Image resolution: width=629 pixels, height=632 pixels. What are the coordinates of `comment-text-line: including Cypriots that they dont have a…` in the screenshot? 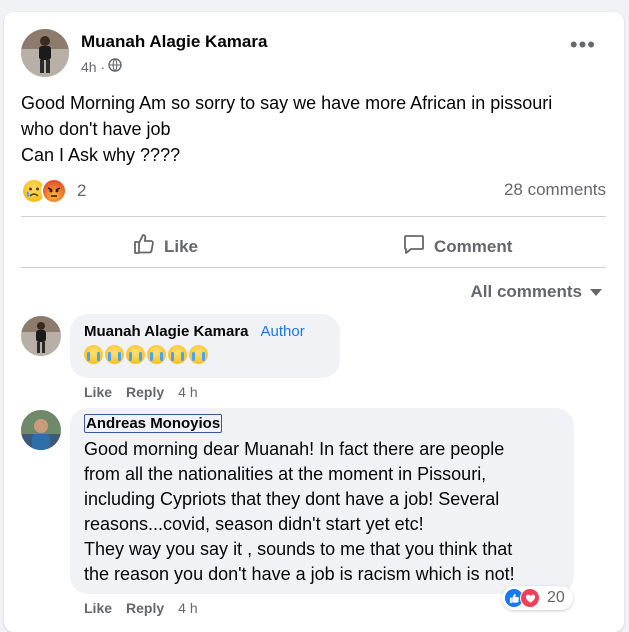 It's located at (292, 499).